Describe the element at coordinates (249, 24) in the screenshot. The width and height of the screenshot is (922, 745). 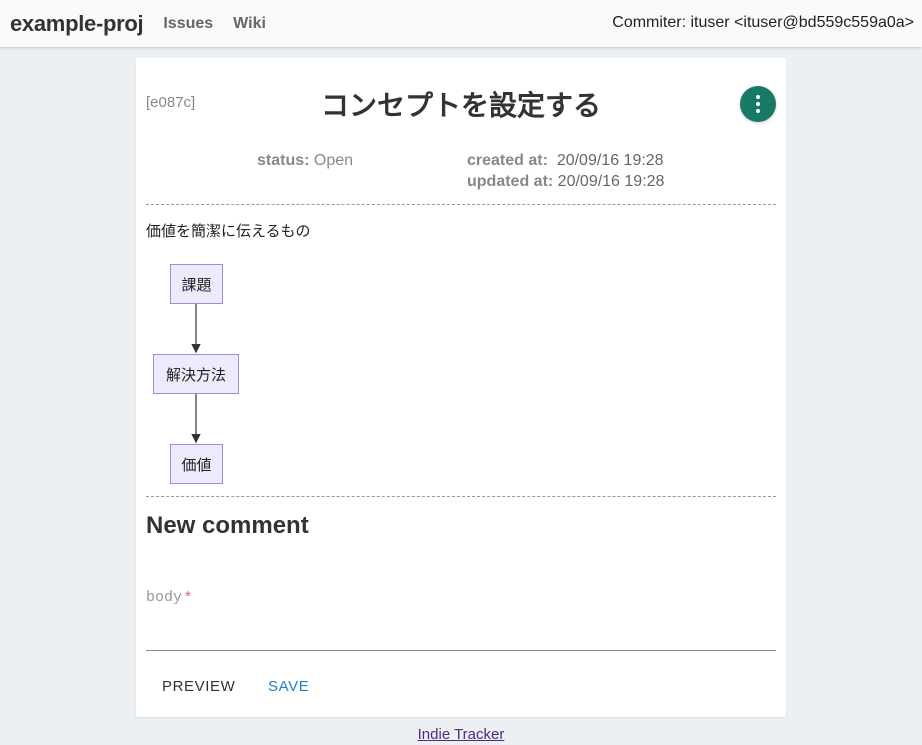
I see `nav-wiki: Wiki` at that location.